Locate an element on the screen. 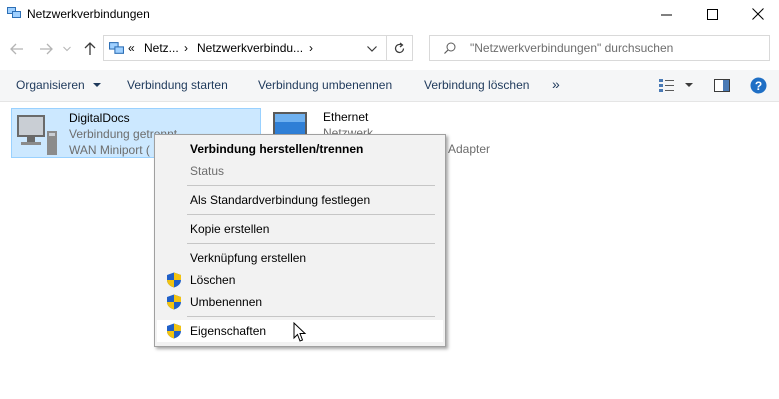 The width and height of the screenshot is (779, 399). start-connection-button: Verbindung starten is located at coordinates (177, 85).